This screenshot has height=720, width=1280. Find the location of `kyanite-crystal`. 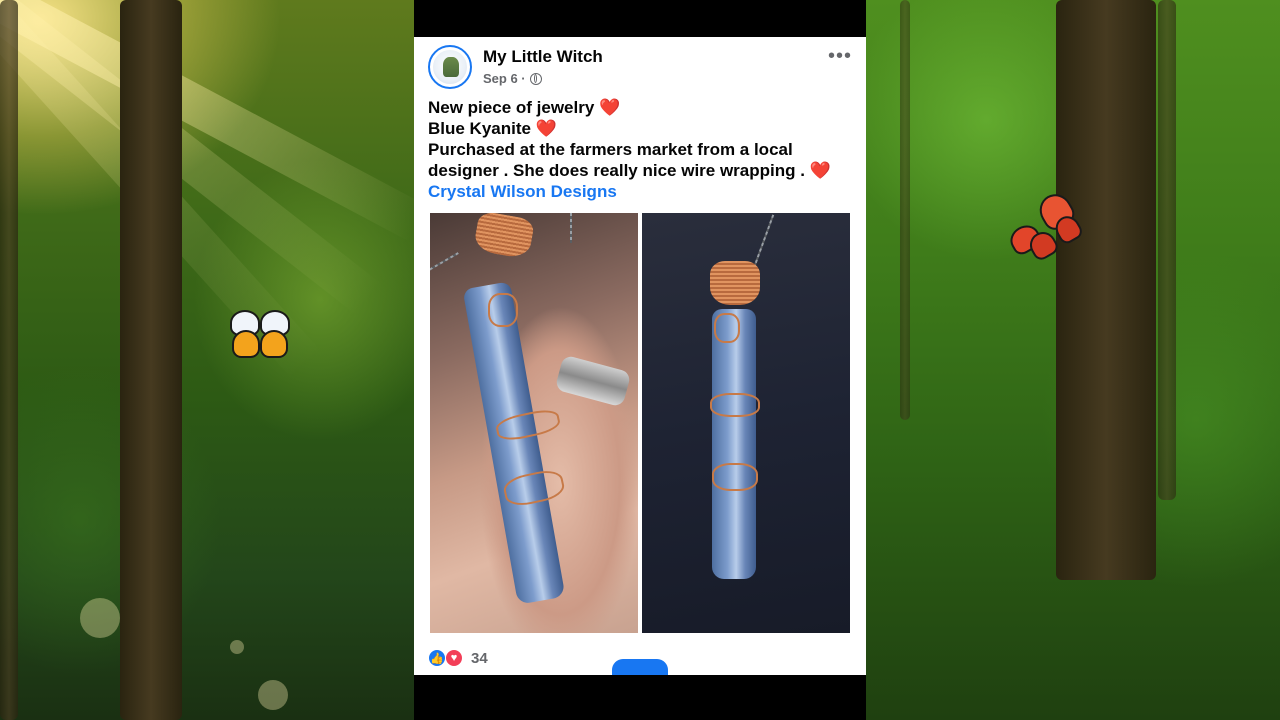

kyanite-crystal is located at coordinates (734, 444).